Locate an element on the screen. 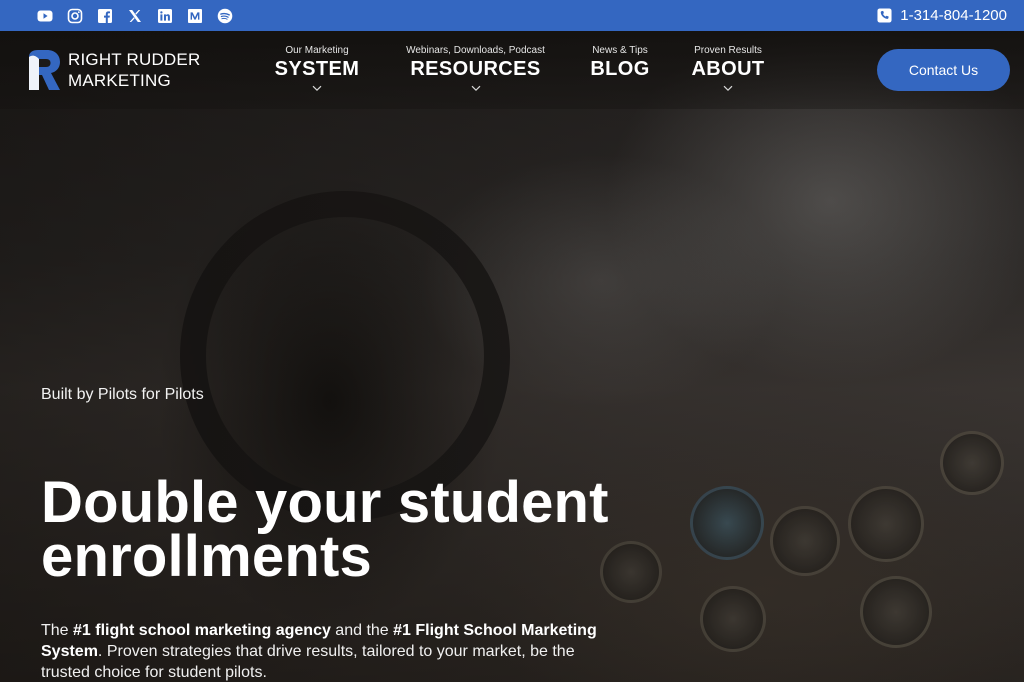  lead-text: and the is located at coordinates (362, 630).